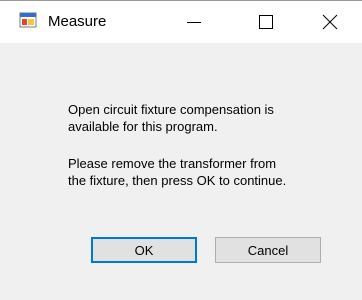  I want to click on close-icon, so click(330, 22).